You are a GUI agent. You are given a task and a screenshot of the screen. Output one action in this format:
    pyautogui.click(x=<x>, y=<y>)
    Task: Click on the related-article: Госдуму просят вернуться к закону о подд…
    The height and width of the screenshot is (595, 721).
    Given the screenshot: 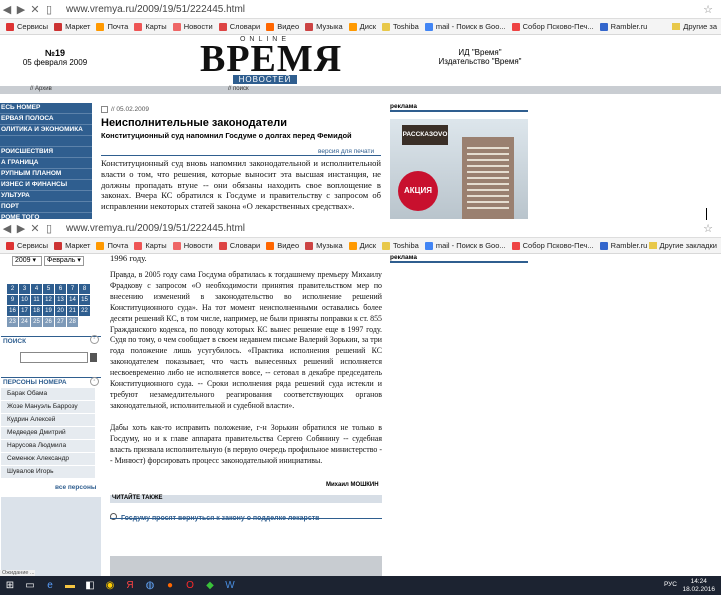 What is the action you would take?
    pyautogui.click(x=246, y=516)
    